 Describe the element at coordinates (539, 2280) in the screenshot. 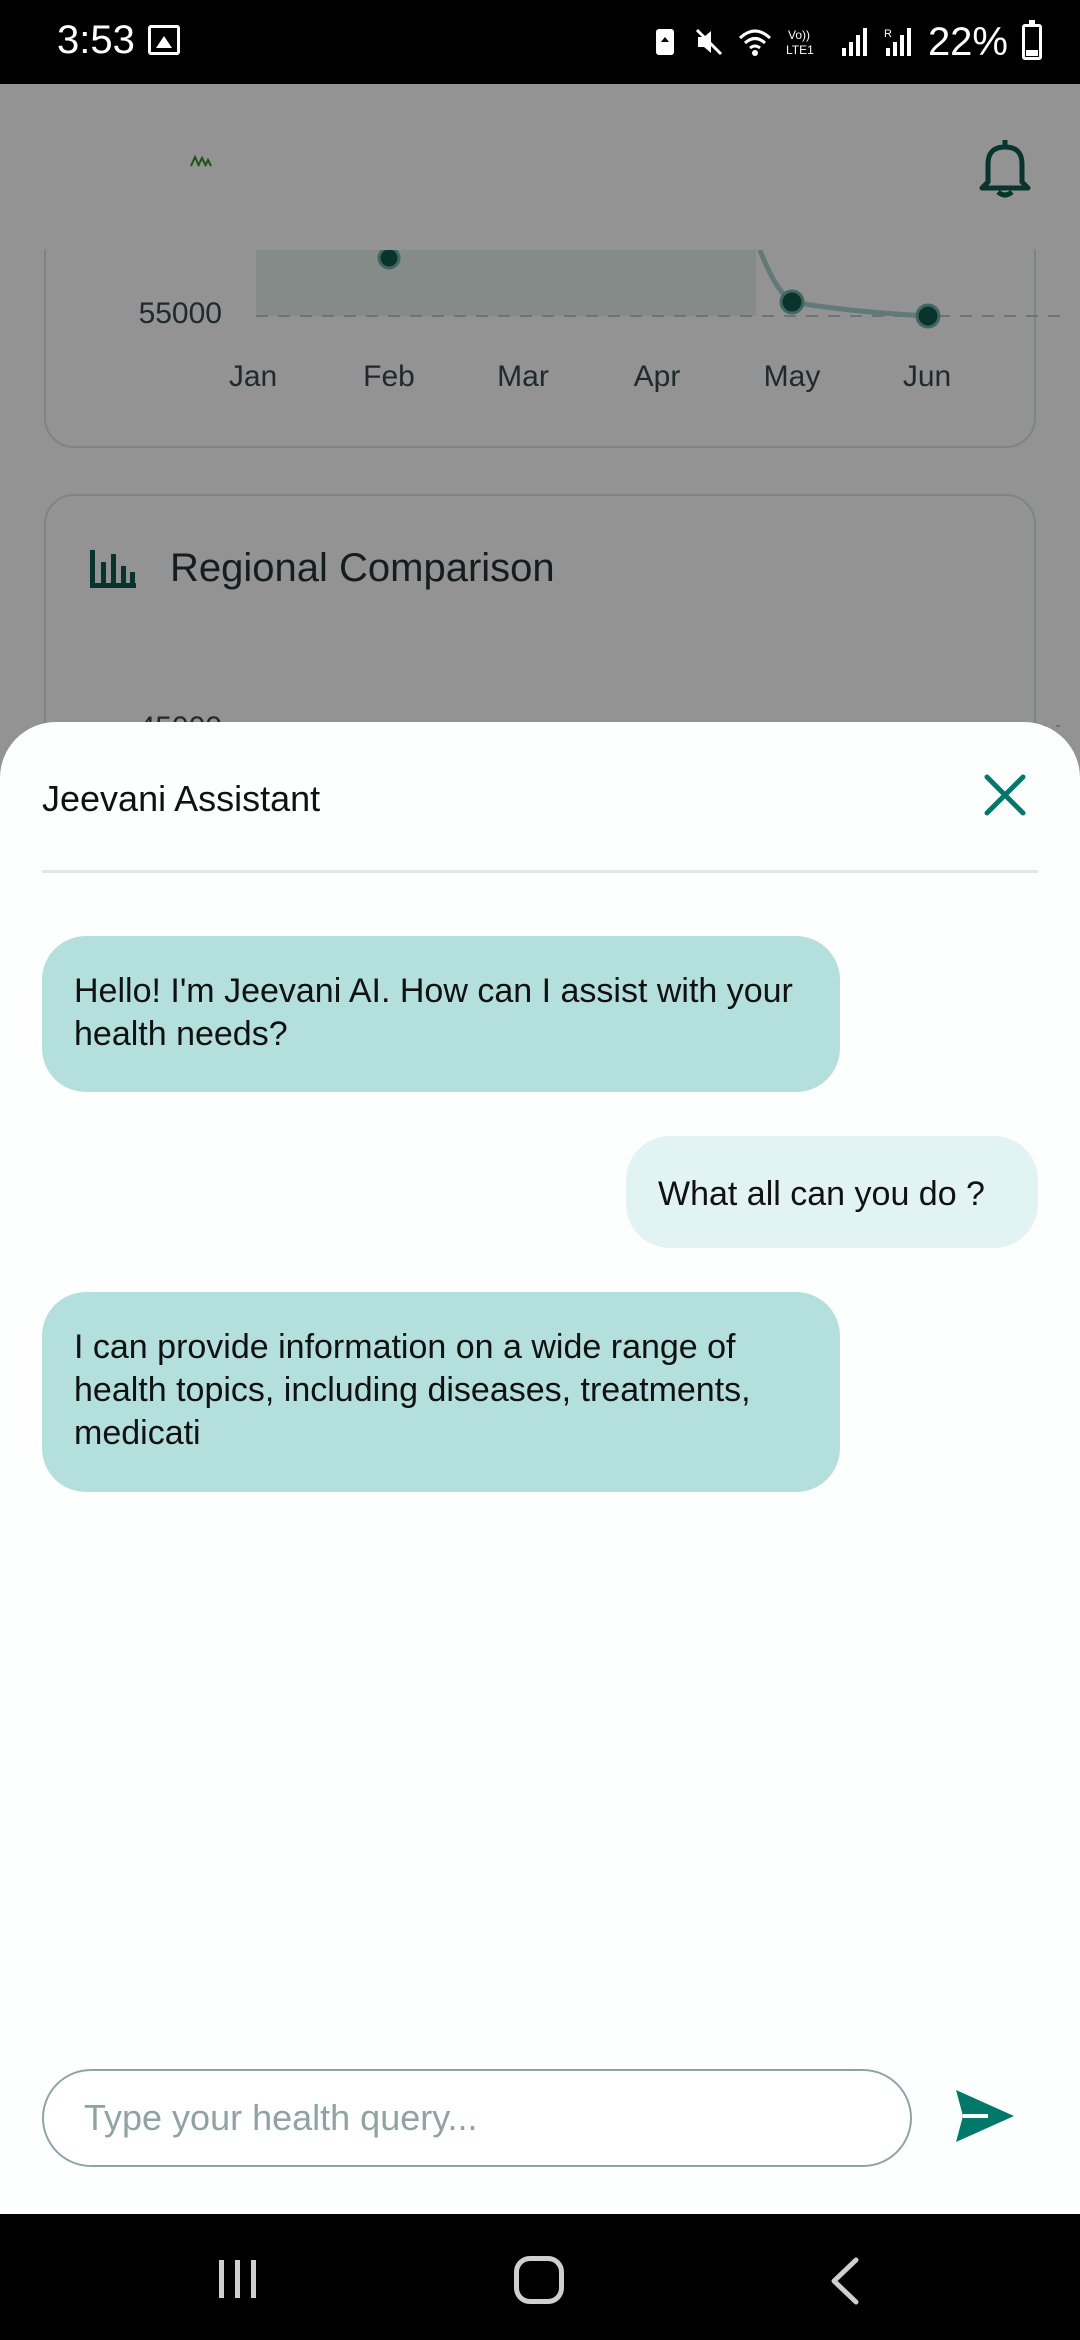

I see `home-icon` at that location.